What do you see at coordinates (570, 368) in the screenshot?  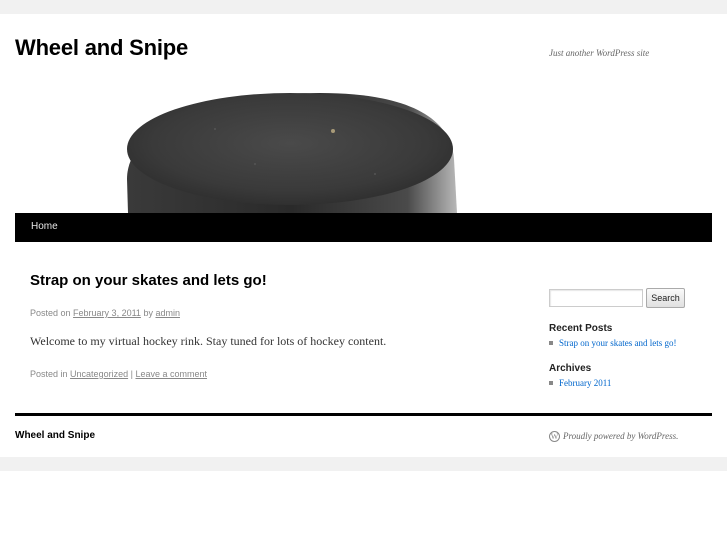 I see `archives-heading: Archives` at bounding box center [570, 368].